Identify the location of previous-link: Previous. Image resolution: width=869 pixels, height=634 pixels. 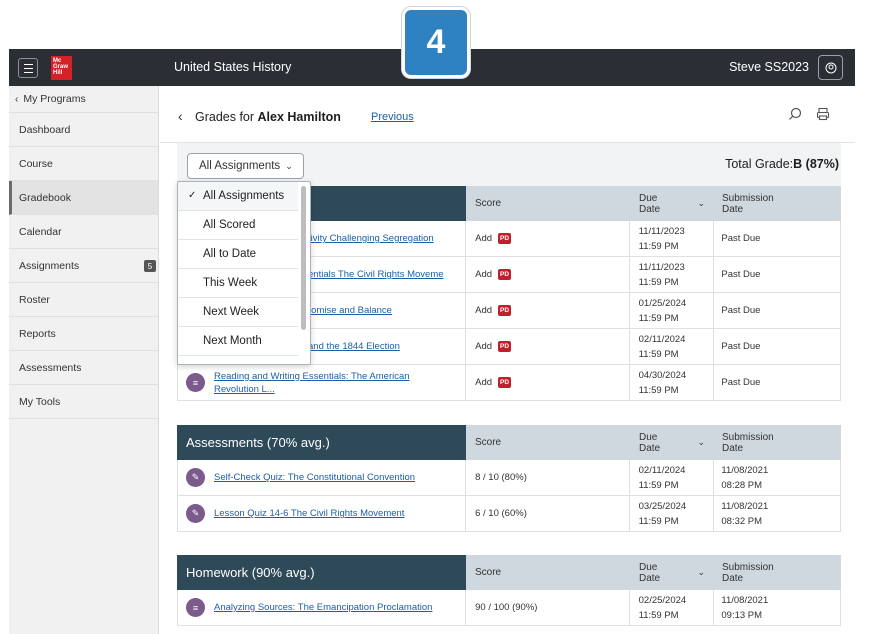
(392, 117).